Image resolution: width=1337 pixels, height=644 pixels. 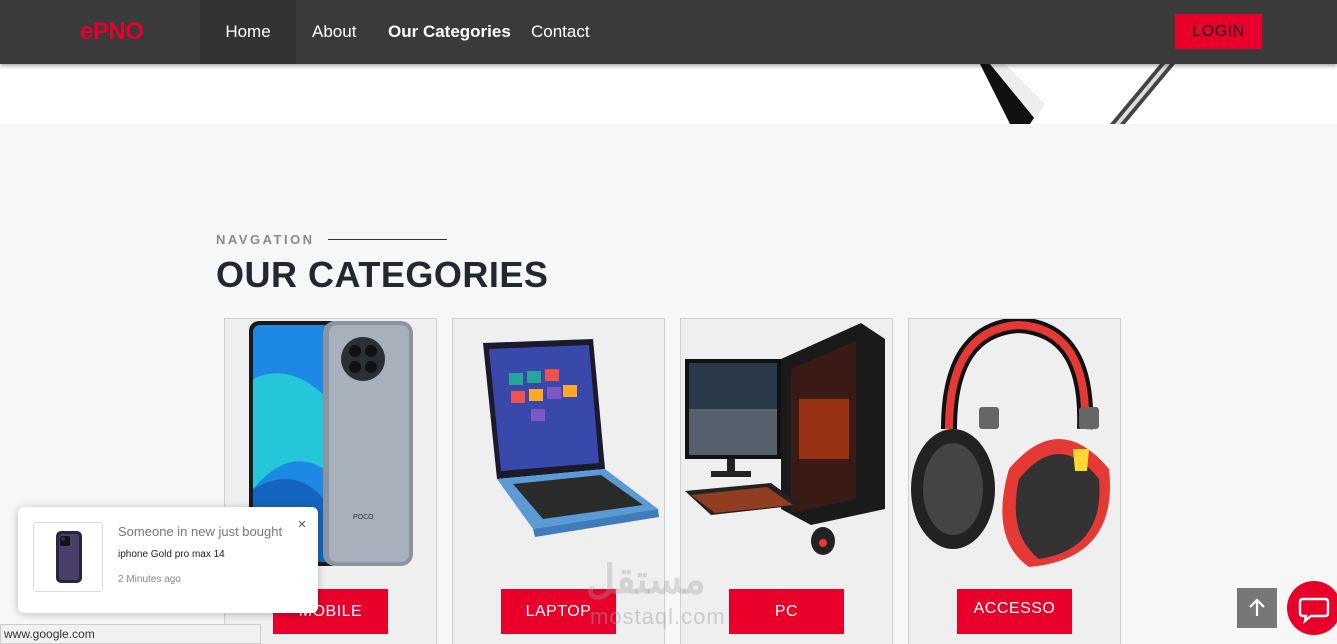 What do you see at coordinates (130, 634) in the screenshot?
I see `browser-status-url: www.google.com` at bounding box center [130, 634].